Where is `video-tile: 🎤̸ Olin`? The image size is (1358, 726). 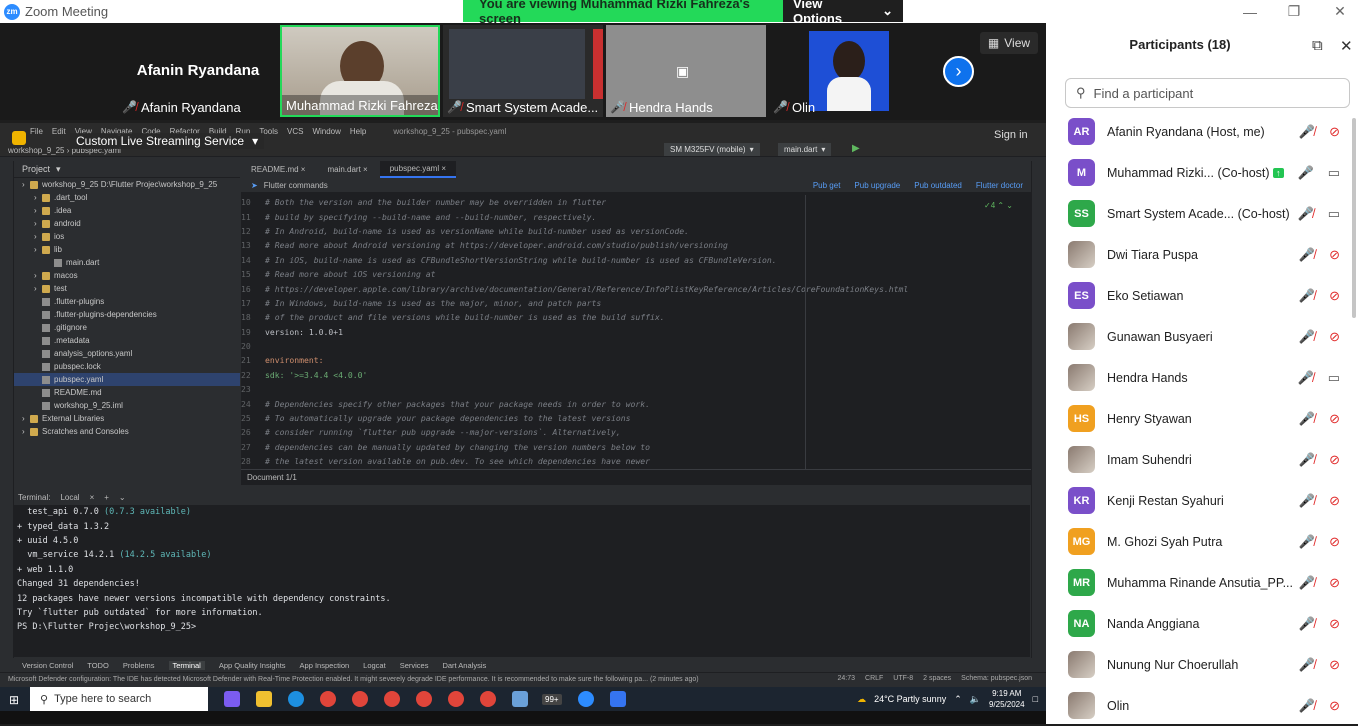
video-tile: 🎤̸ Olin is located at coordinates (849, 71).